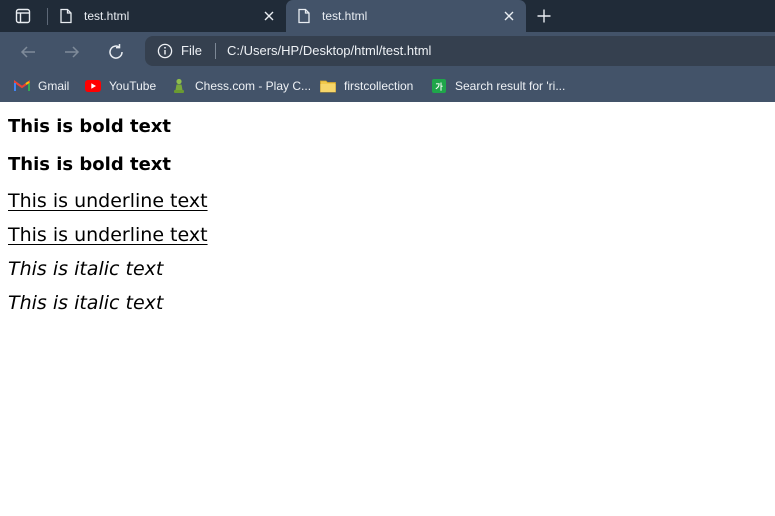  Describe the element at coordinates (165, 51) in the screenshot. I see `info-icon` at that location.